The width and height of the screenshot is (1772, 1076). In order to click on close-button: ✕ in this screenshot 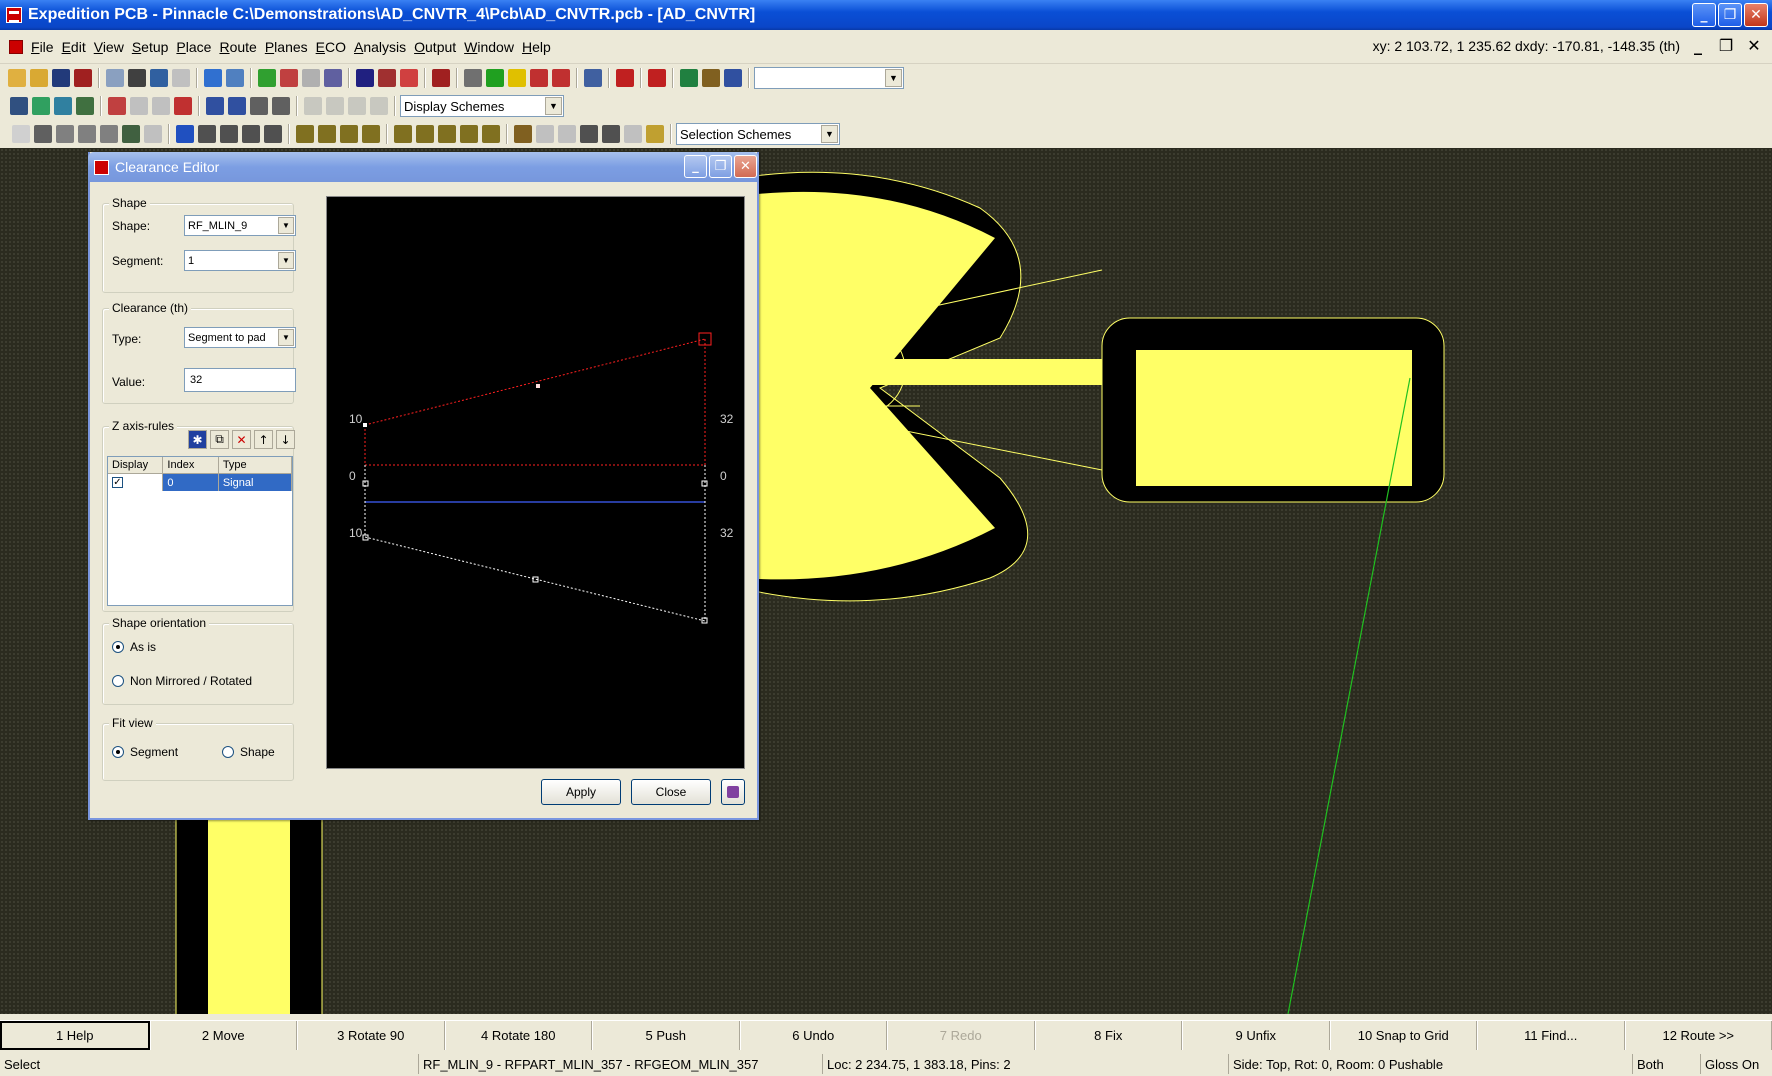, I will do `click(1756, 15)`.